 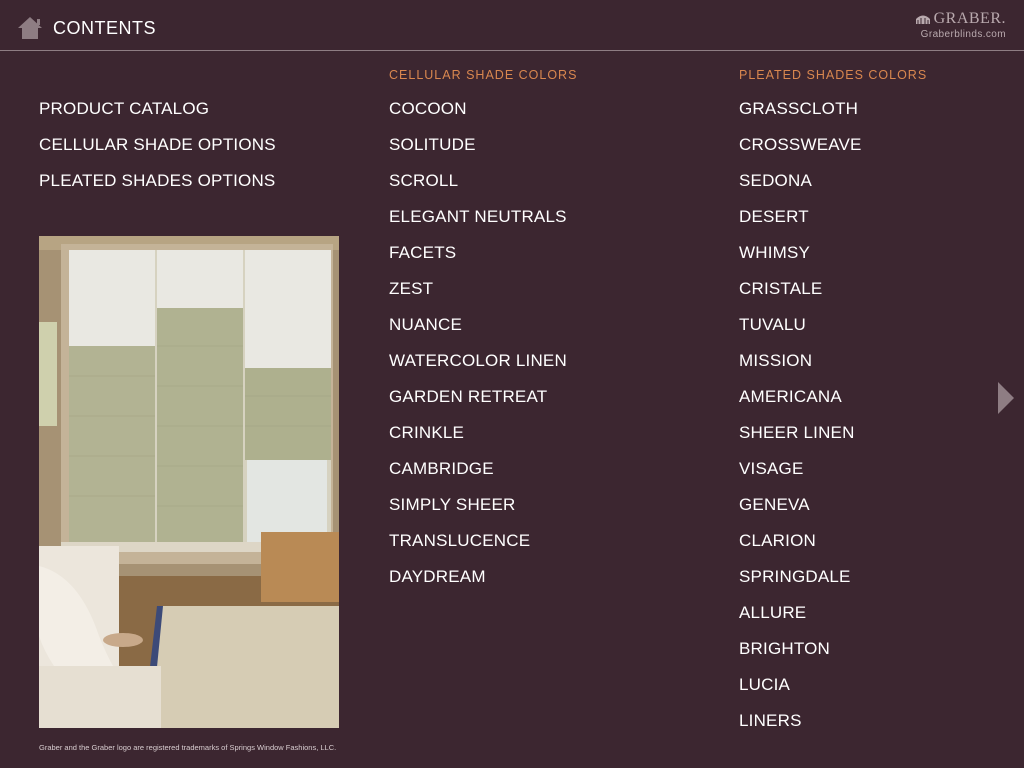 What do you see at coordinates (478, 549) in the screenshot?
I see `cellular-item-translucence: TRANSLUCENCE` at bounding box center [478, 549].